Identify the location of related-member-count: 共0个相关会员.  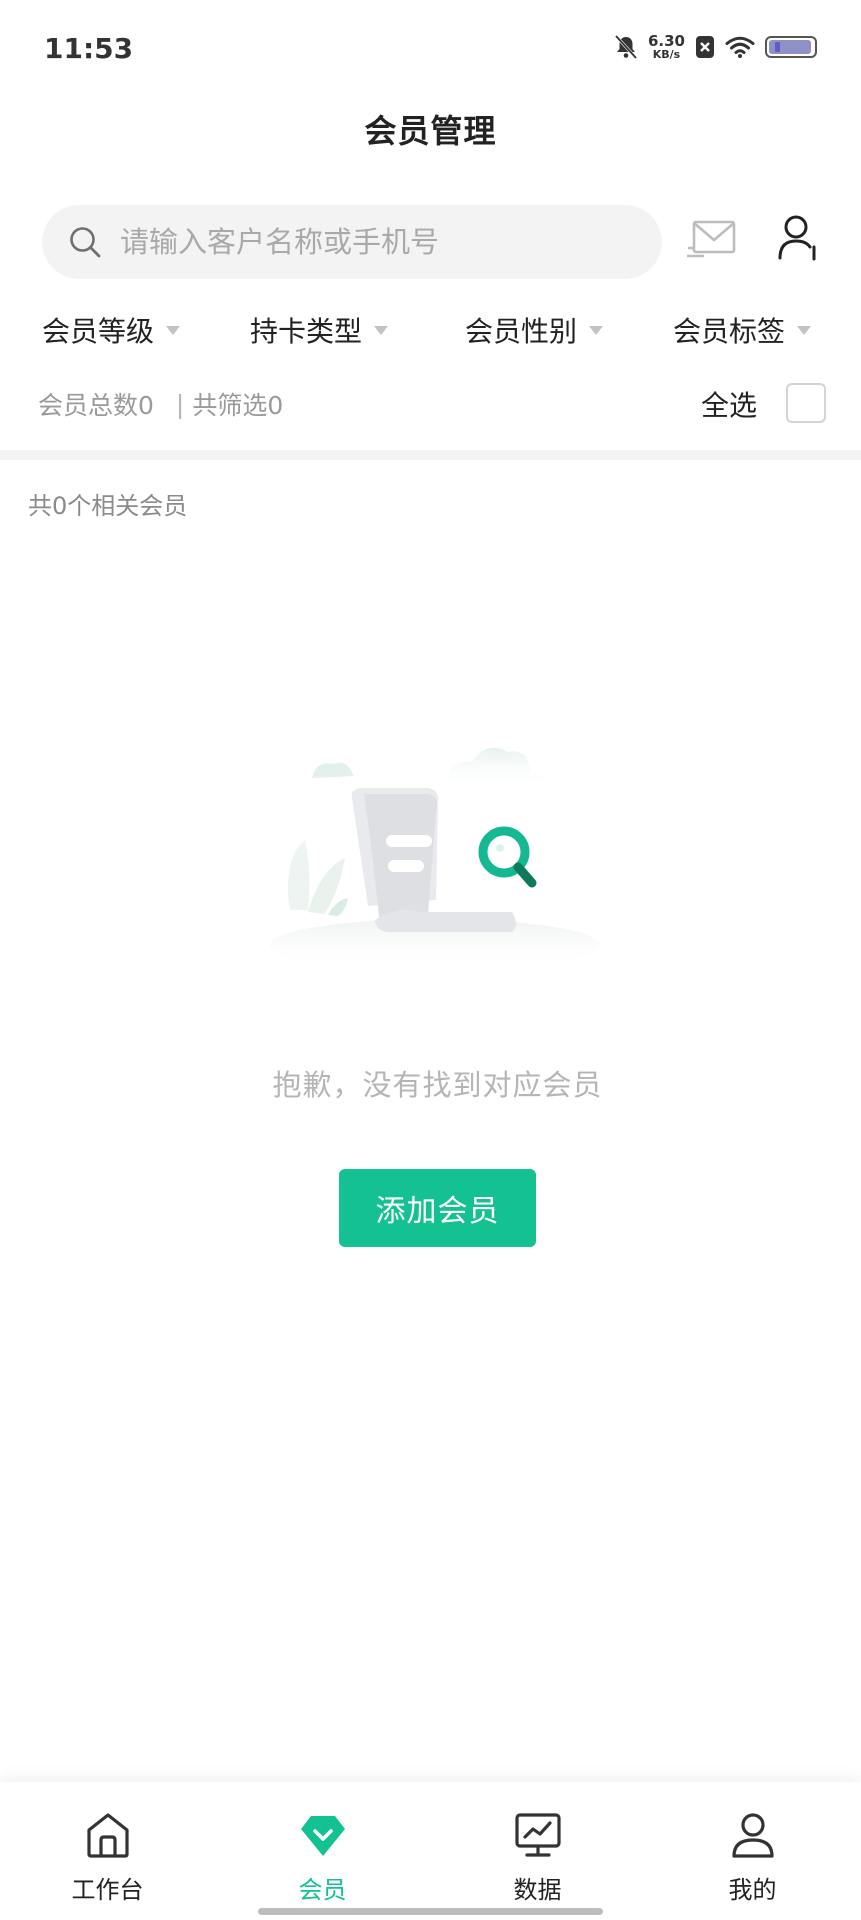
(108, 506).